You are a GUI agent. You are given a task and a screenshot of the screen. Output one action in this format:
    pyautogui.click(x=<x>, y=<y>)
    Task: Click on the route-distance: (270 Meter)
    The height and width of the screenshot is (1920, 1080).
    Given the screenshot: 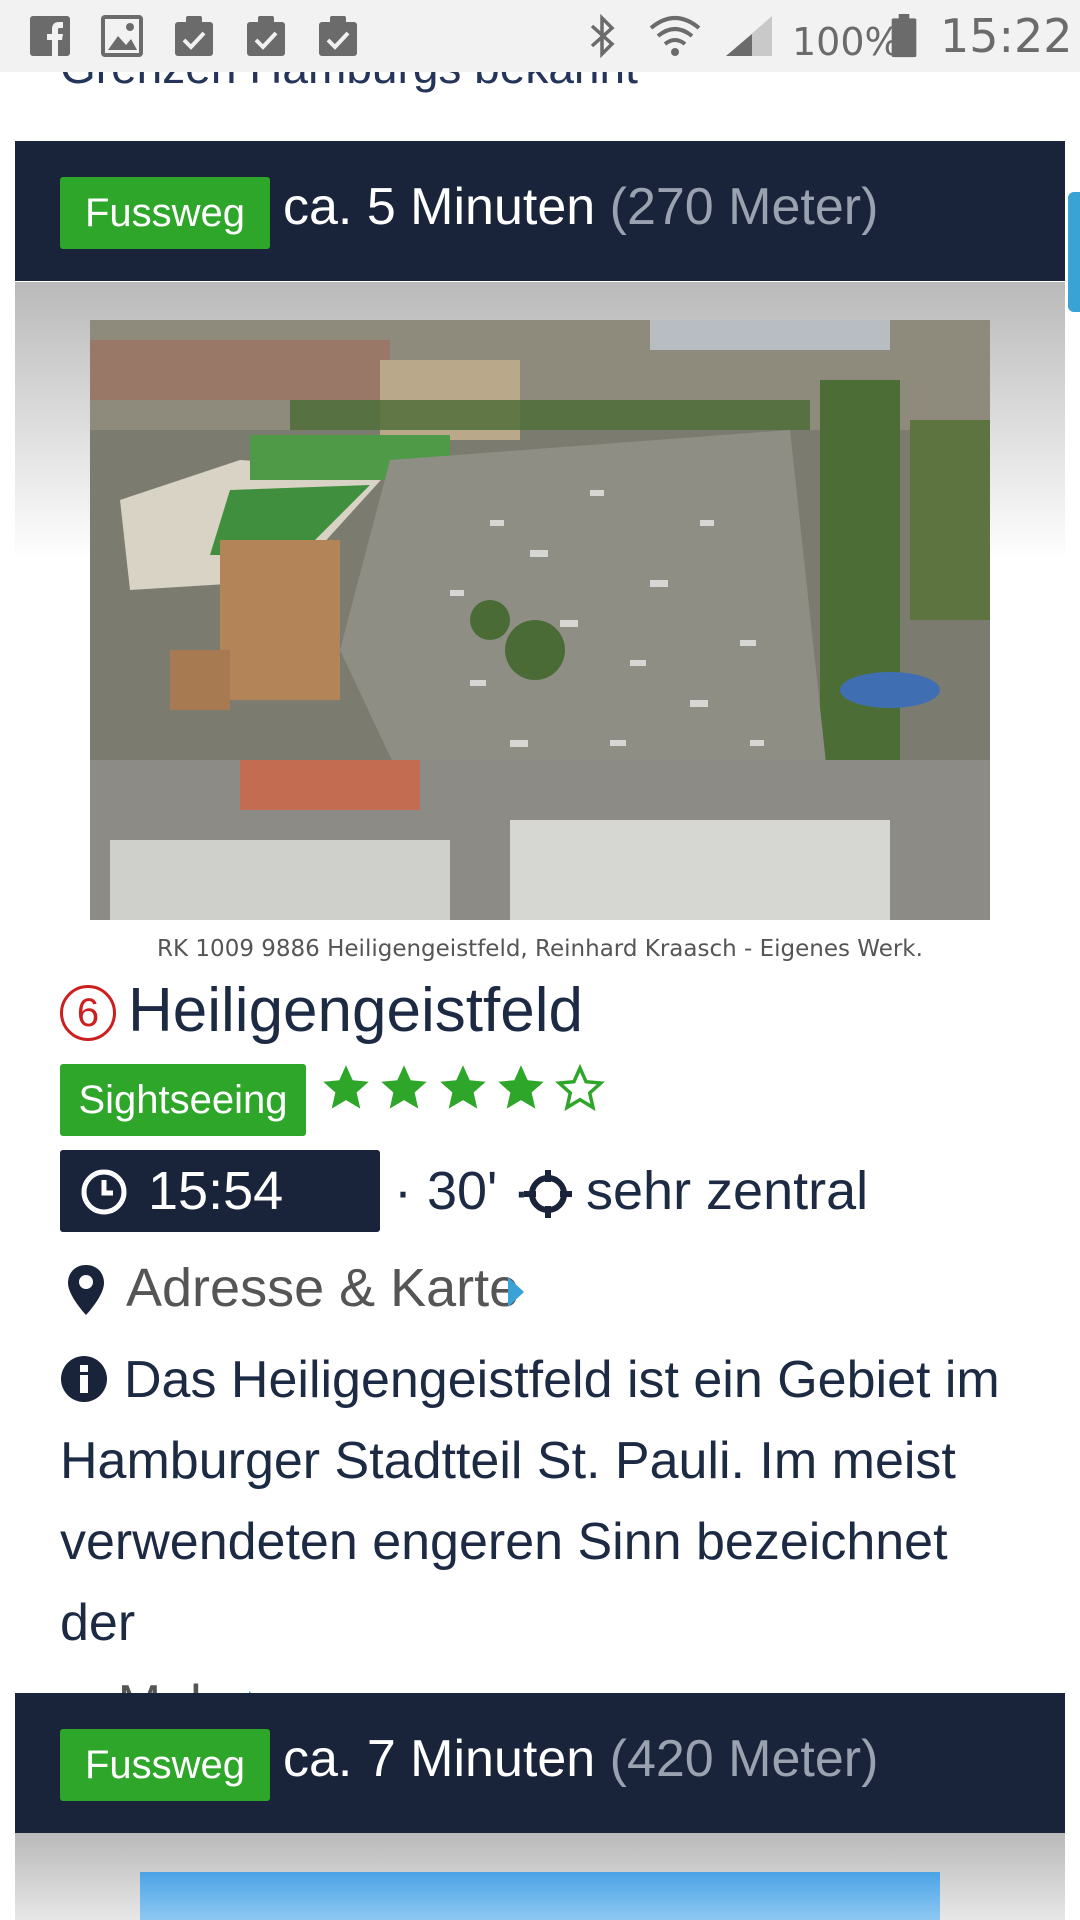 What is the action you would take?
    pyautogui.click(x=744, y=207)
    